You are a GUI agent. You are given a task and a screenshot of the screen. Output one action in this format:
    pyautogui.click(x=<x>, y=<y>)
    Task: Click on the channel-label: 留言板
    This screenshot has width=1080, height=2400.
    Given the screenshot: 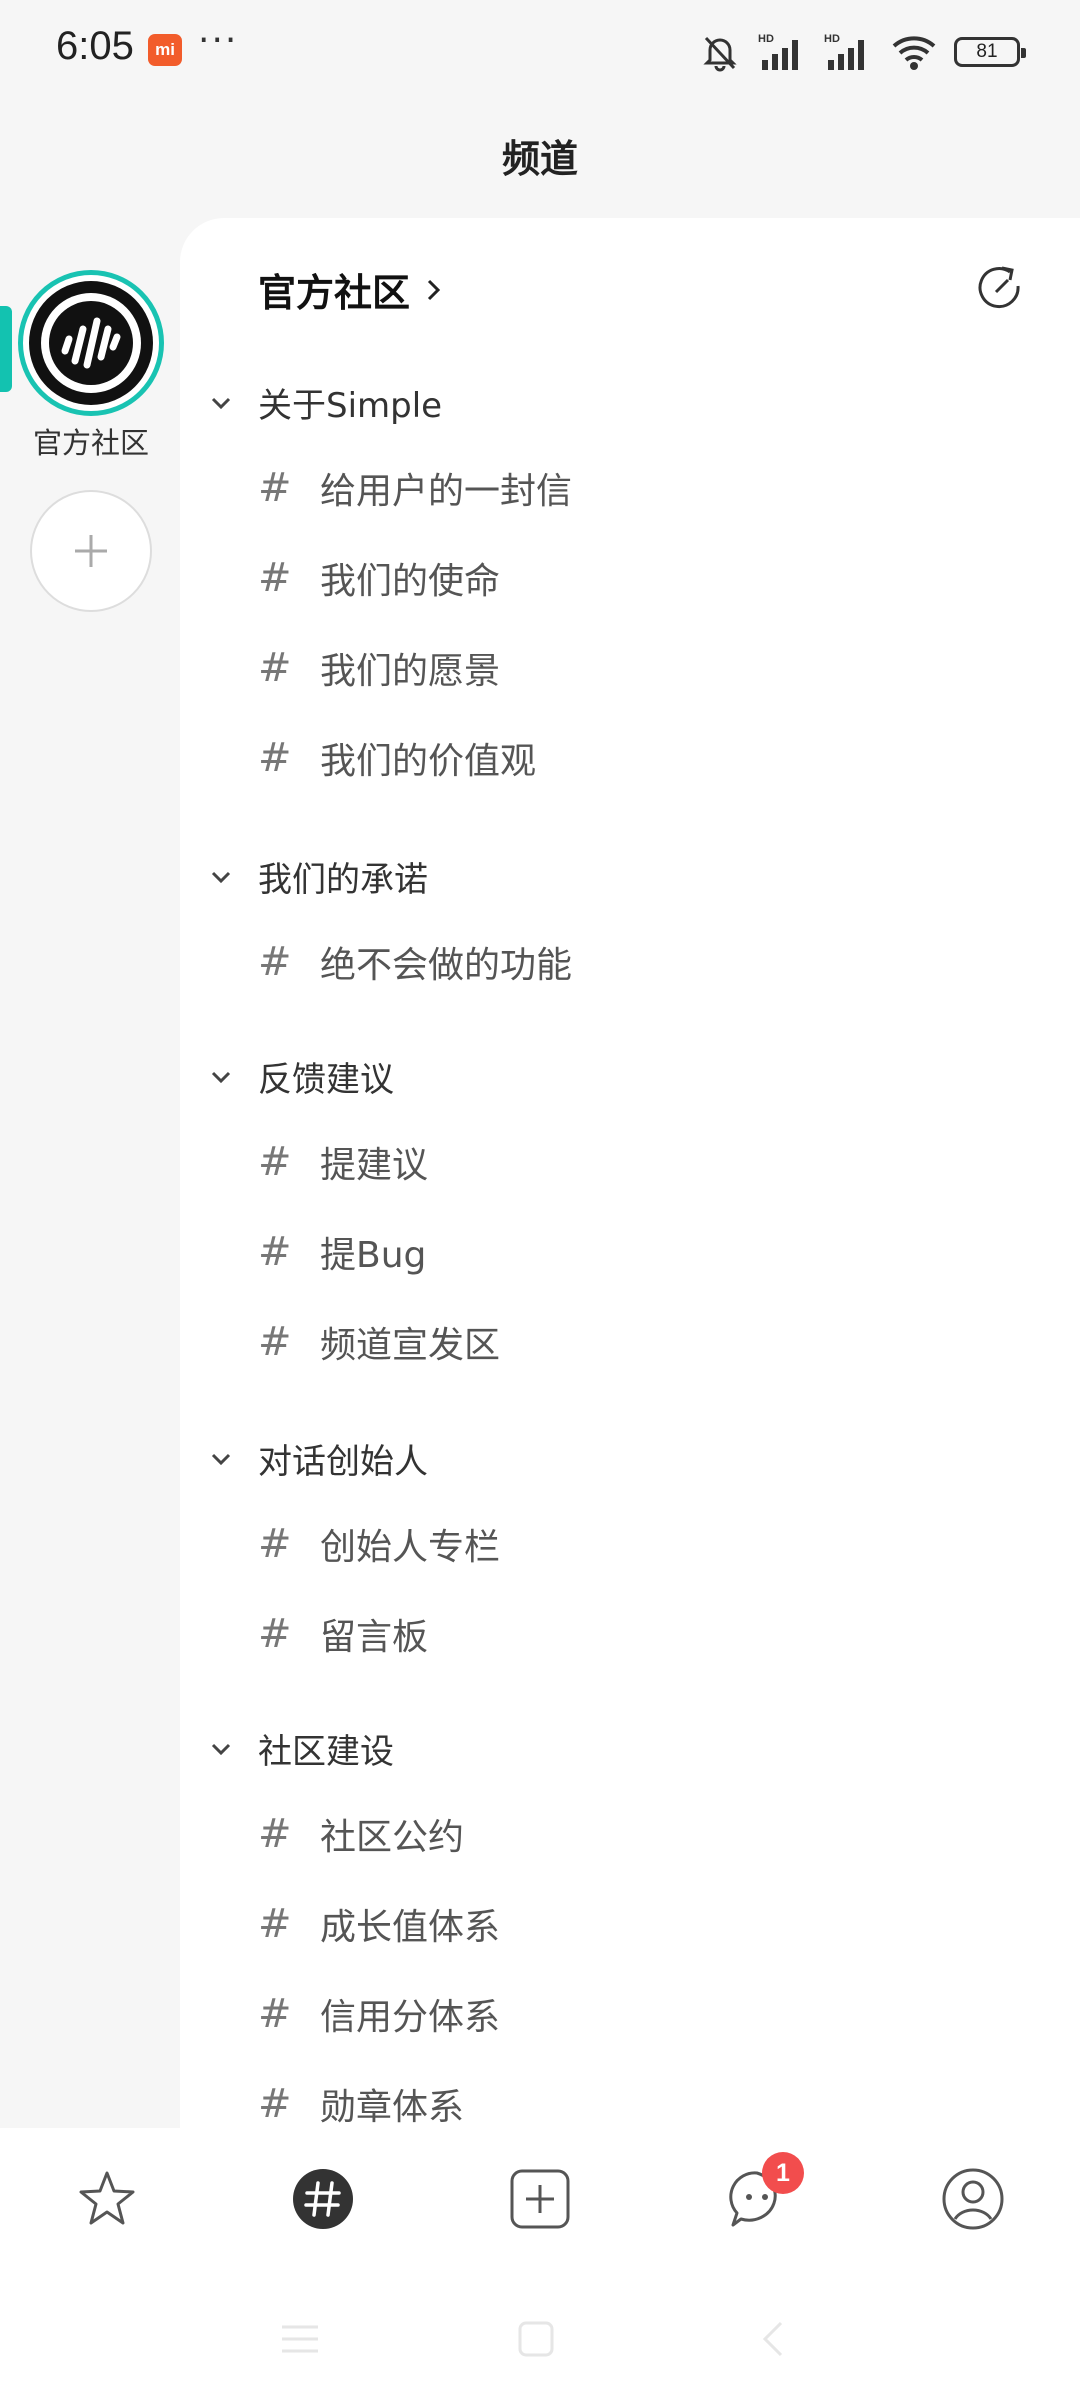 What is the action you would take?
    pyautogui.click(x=374, y=1637)
    